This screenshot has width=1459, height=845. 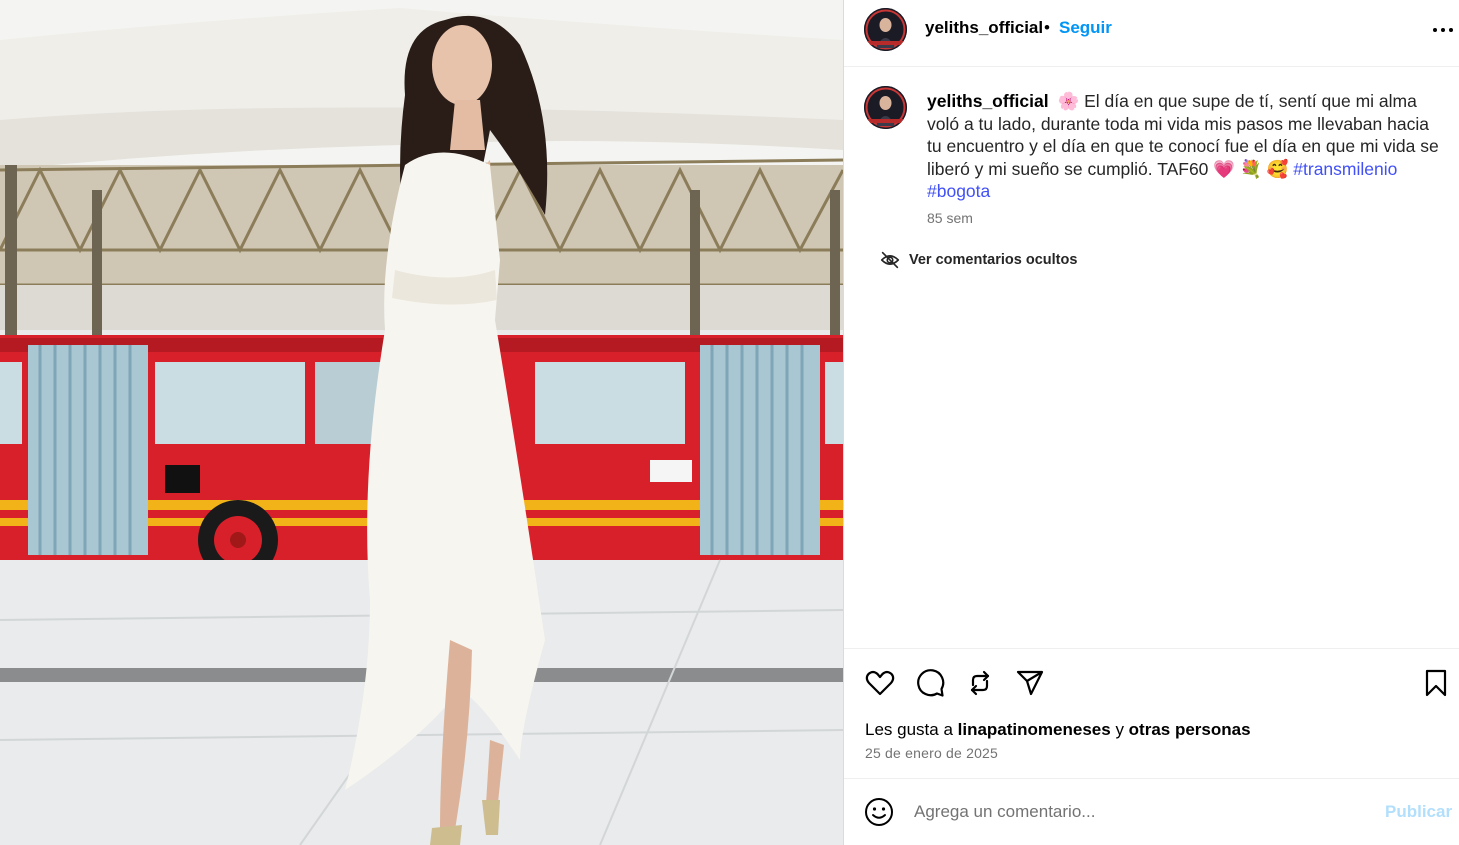 I want to click on likes-others: otras personas, so click(x=1190, y=729).